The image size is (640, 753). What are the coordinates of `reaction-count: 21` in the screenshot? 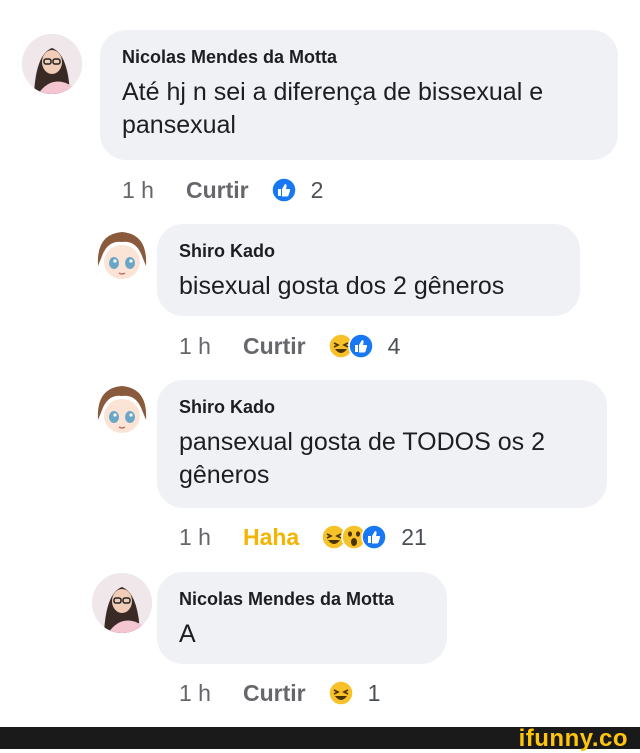 It's located at (414, 537).